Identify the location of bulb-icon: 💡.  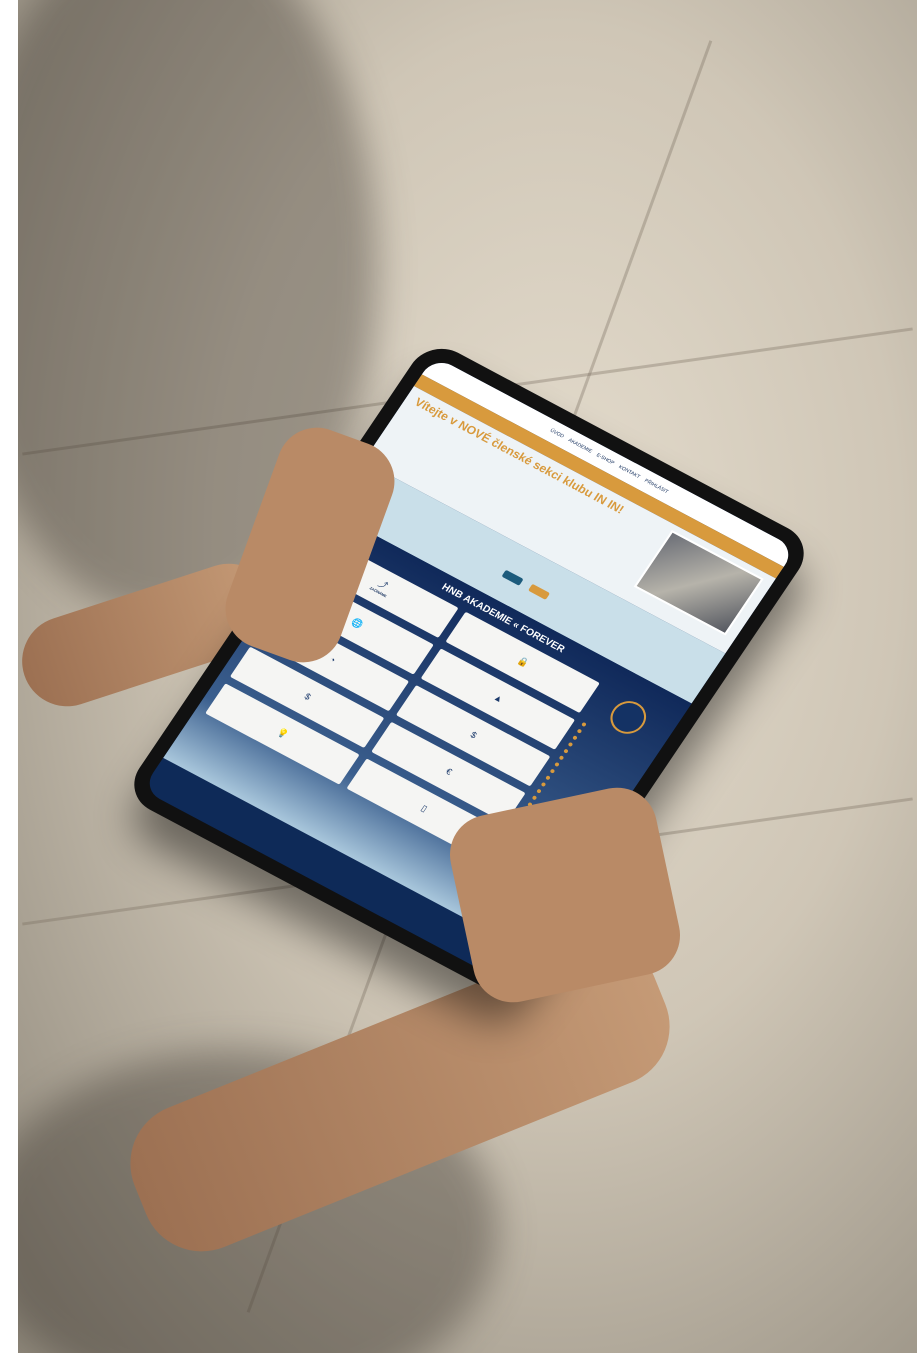
(283, 732).